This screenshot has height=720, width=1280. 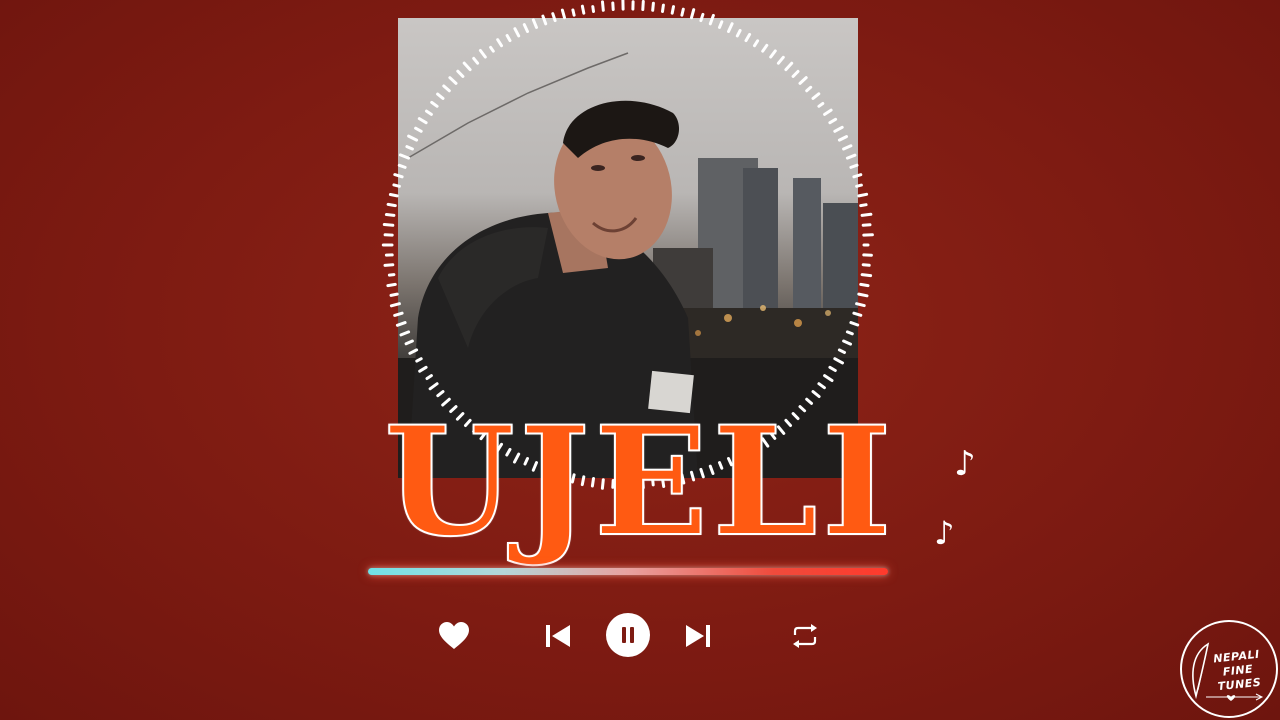 I want to click on like-button, so click(x=454, y=636).